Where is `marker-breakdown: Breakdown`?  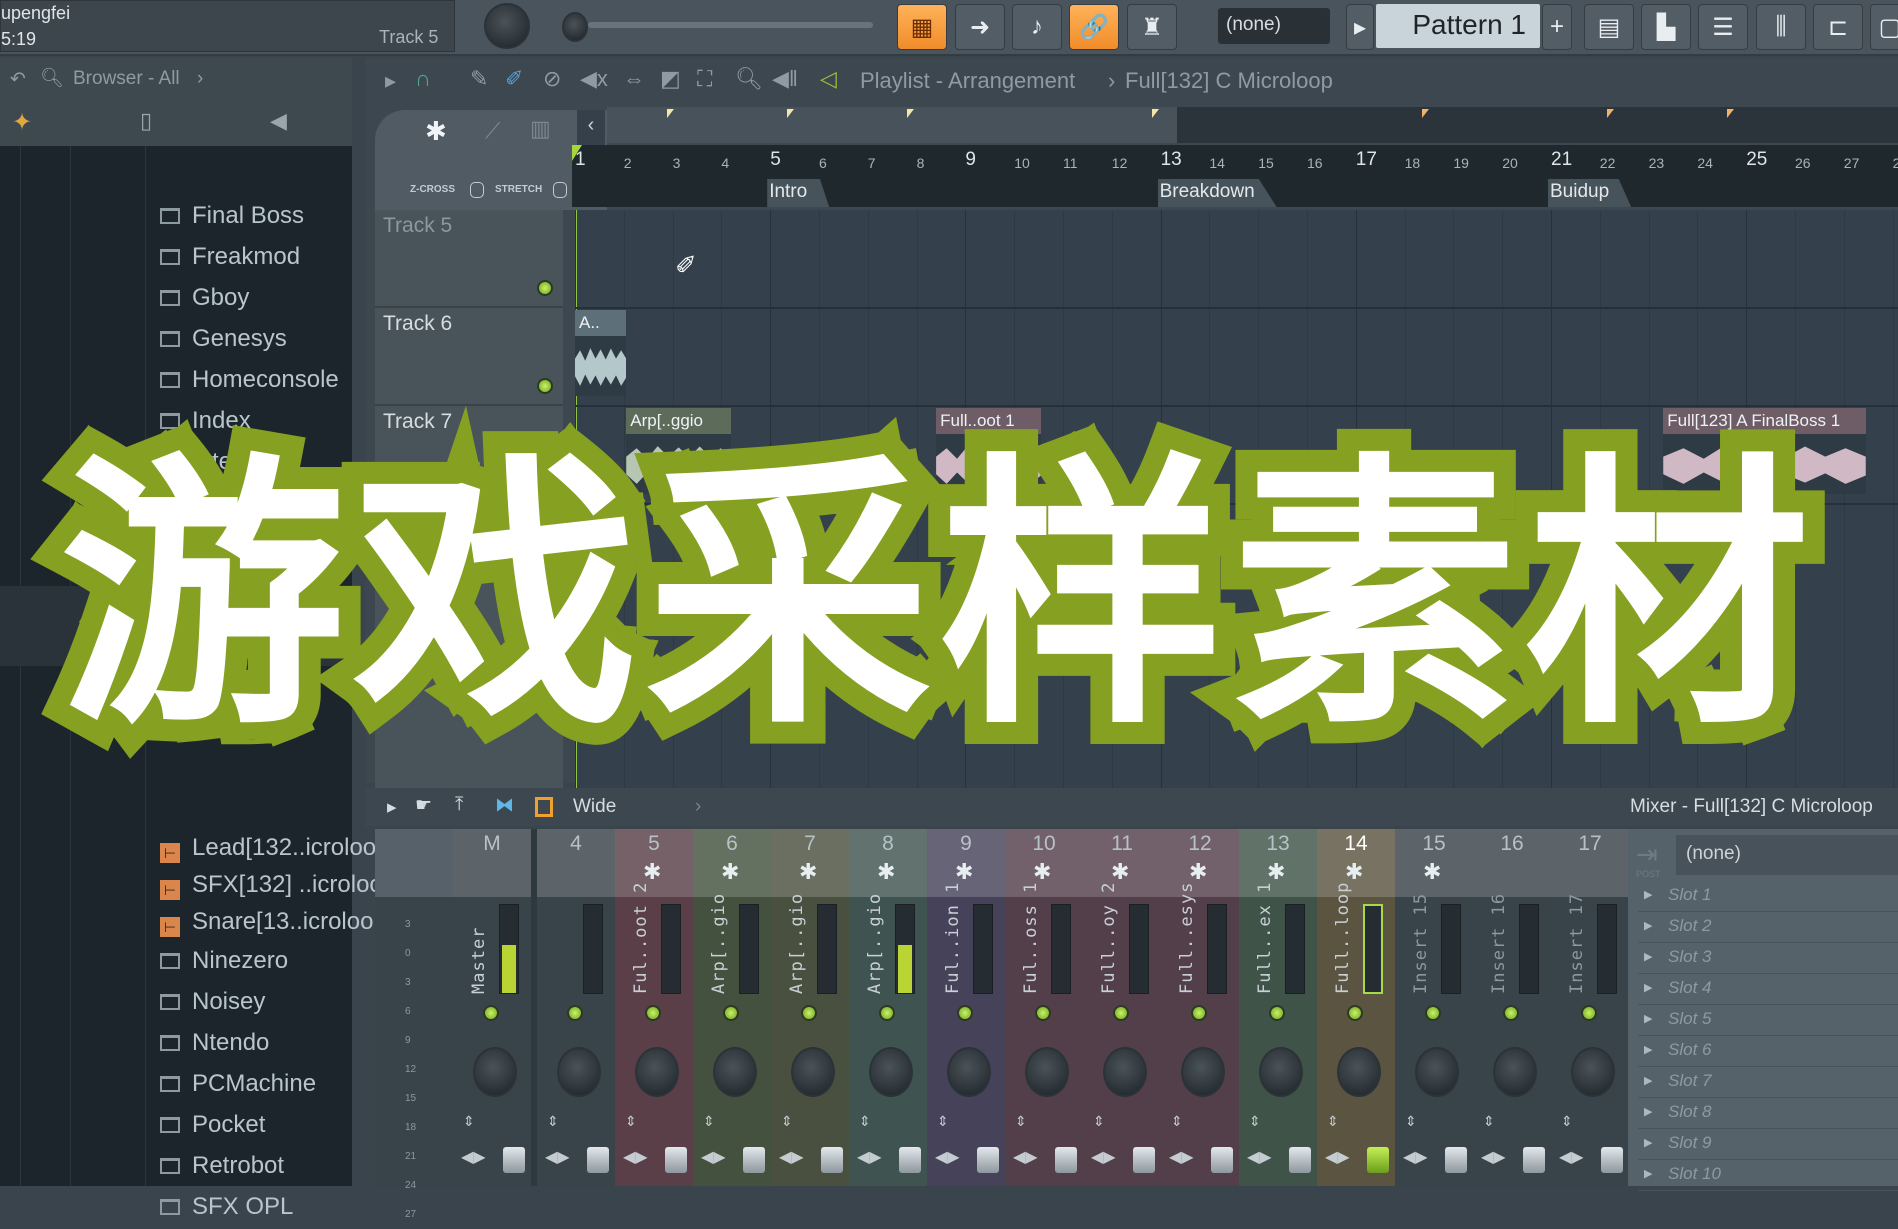
marker-breakdown: Breakdown is located at coordinates (1217, 193).